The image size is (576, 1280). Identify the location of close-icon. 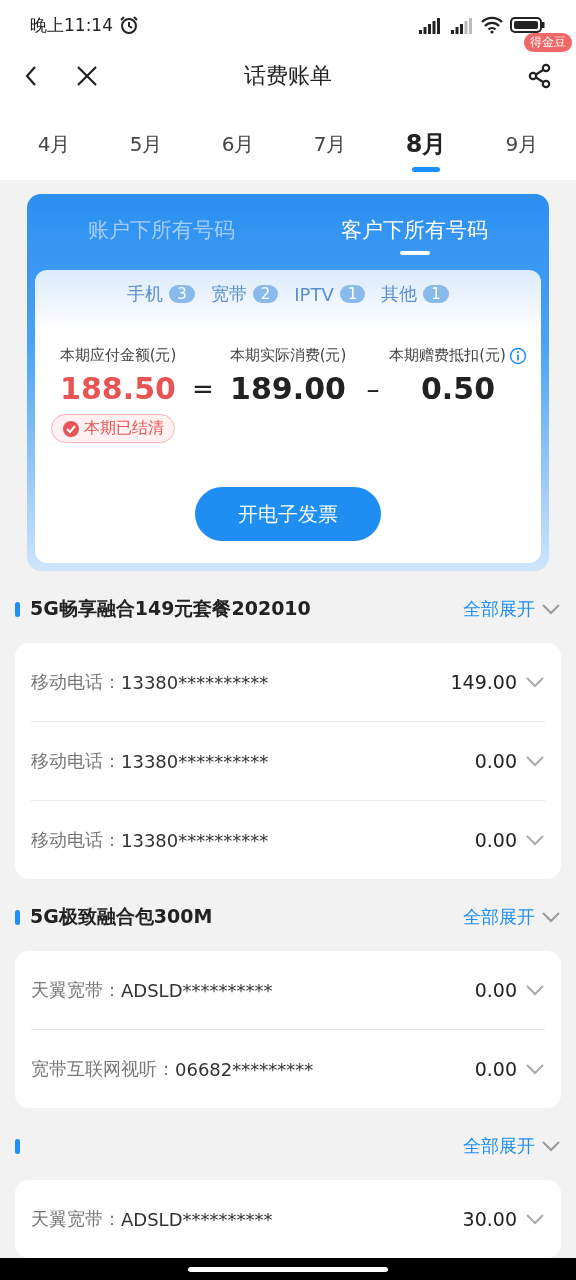
(87, 76).